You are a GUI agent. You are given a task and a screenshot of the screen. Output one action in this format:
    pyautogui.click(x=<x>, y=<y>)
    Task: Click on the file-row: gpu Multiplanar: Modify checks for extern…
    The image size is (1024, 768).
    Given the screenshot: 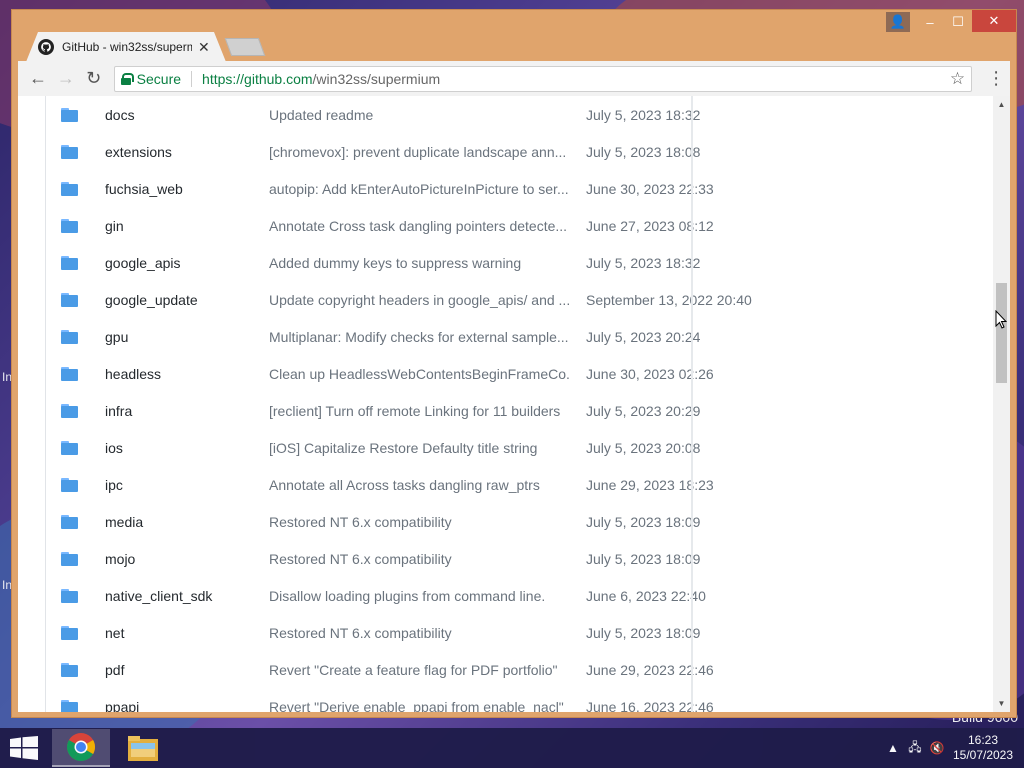 What is the action you would take?
    pyautogui.click(x=373, y=336)
    